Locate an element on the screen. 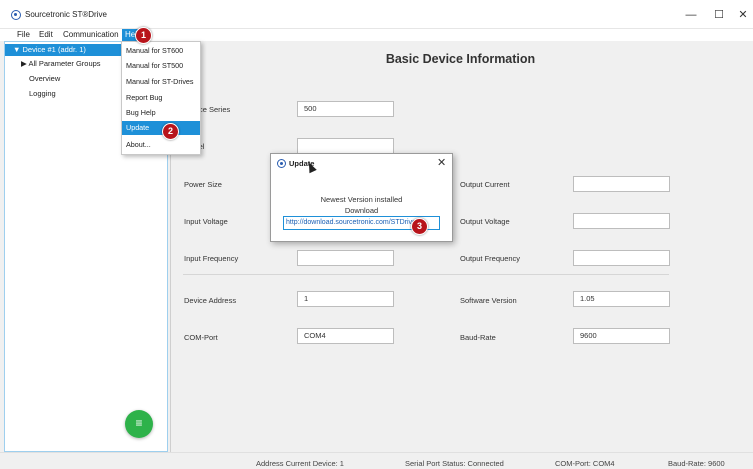  status-baud-rate: Baud-Rate: 9600 is located at coordinates (696, 463).